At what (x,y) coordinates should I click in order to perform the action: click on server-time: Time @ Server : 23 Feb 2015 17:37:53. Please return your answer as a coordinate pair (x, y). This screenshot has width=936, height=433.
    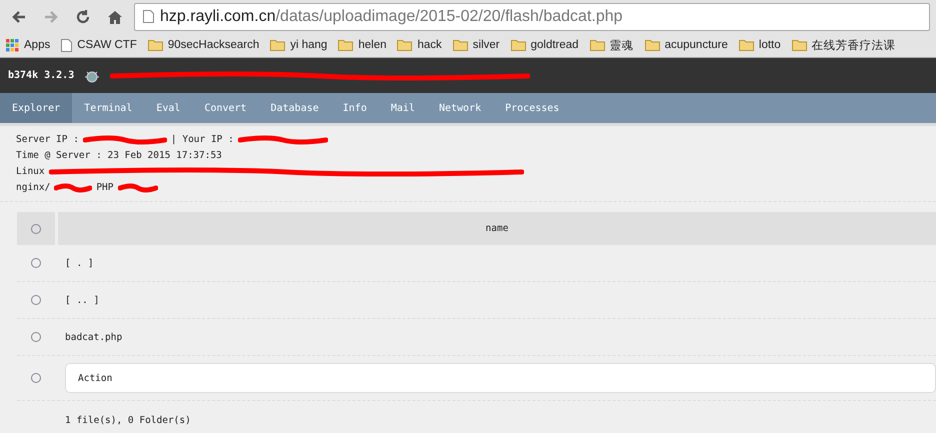
    Looking at the image, I should click on (119, 155).